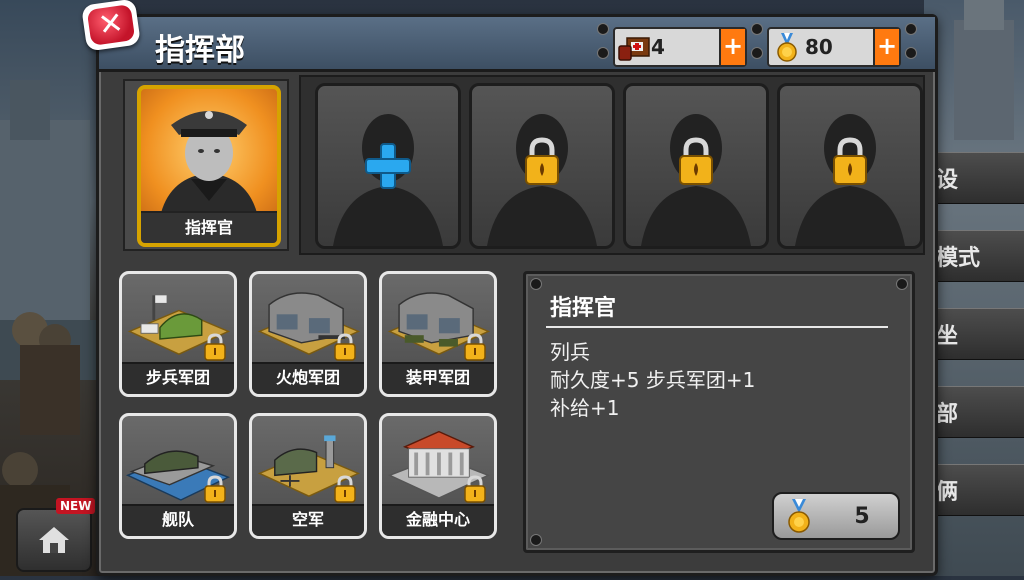 This screenshot has height=580, width=1024. What do you see at coordinates (55, 288) in the screenshot?
I see `background-battleship-scene` at bounding box center [55, 288].